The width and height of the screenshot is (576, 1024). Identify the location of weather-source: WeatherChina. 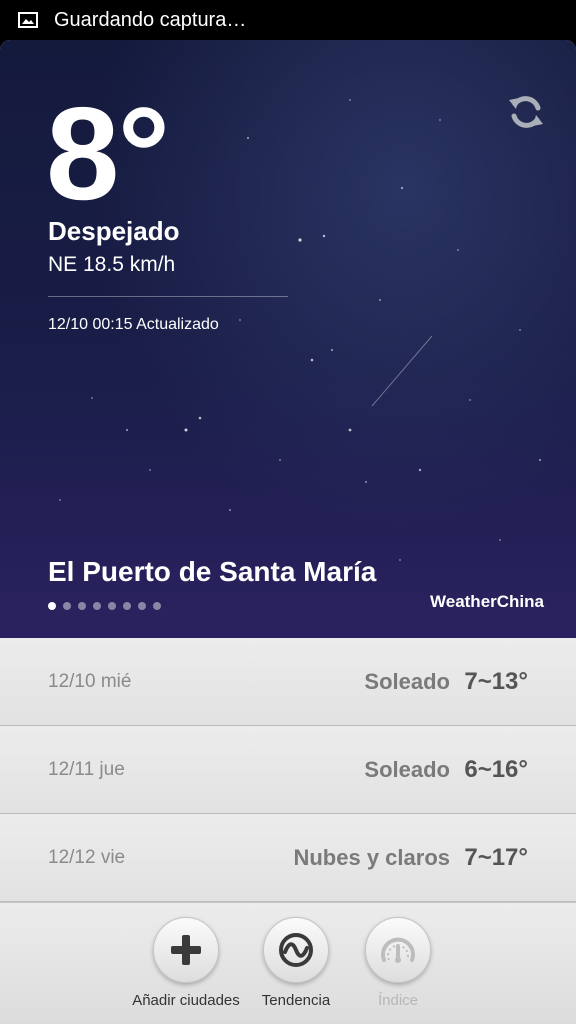
(487, 601).